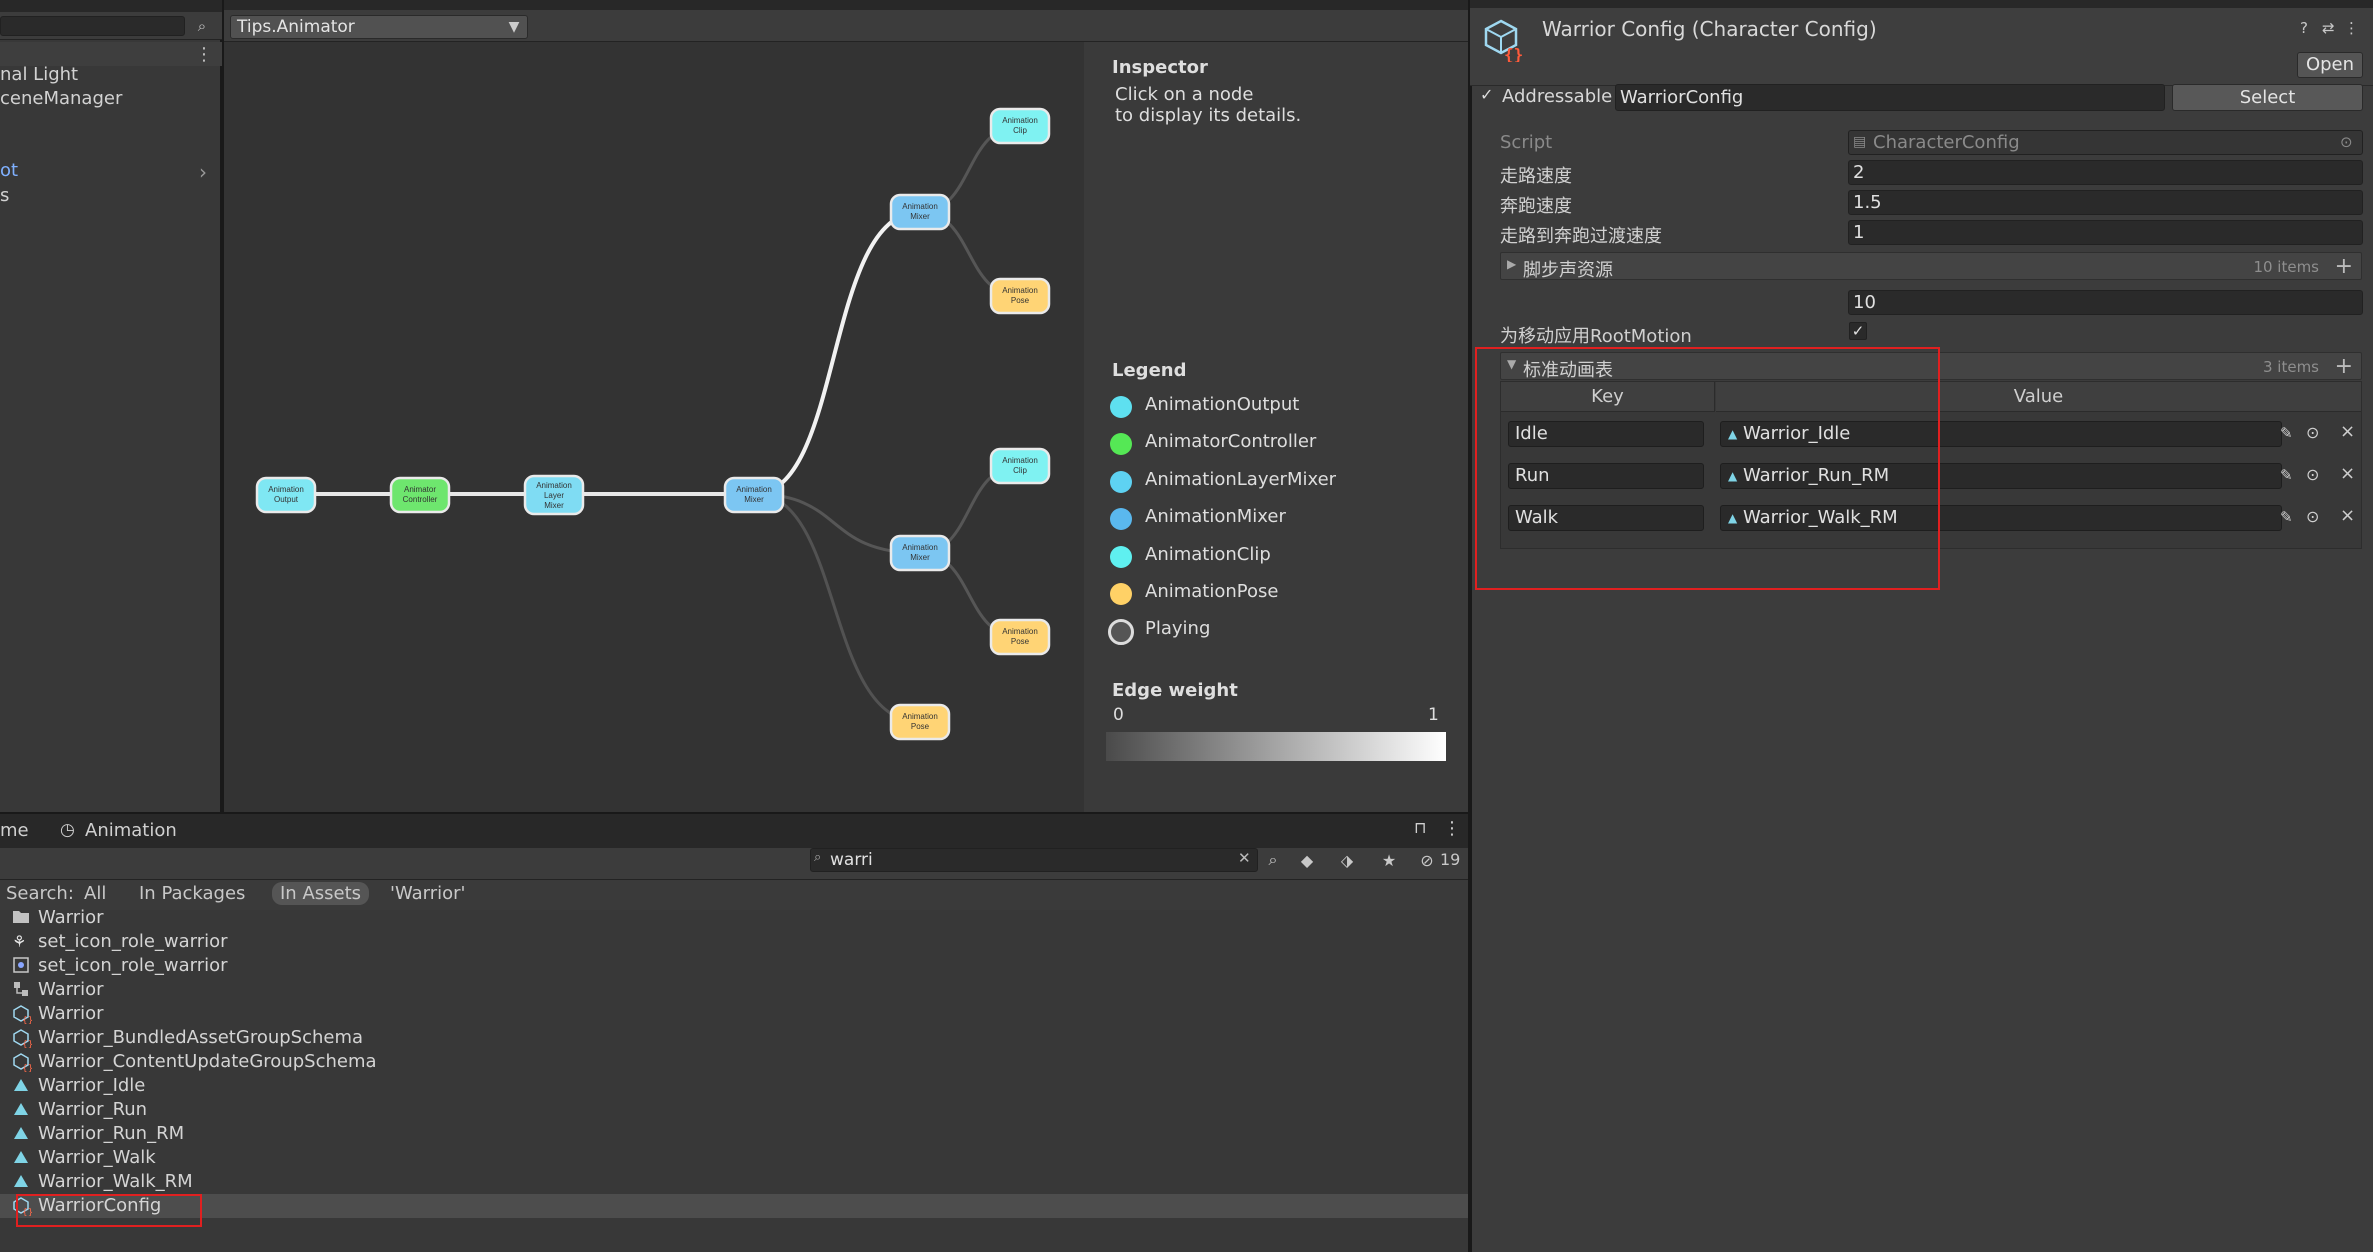 This screenshot has width=2373, height=1252. What do you see at coordinates (734, 1206) in the screenshot?
I see `list-item-selected: {} WarriorConfig` at bounding box center [734, 1206].